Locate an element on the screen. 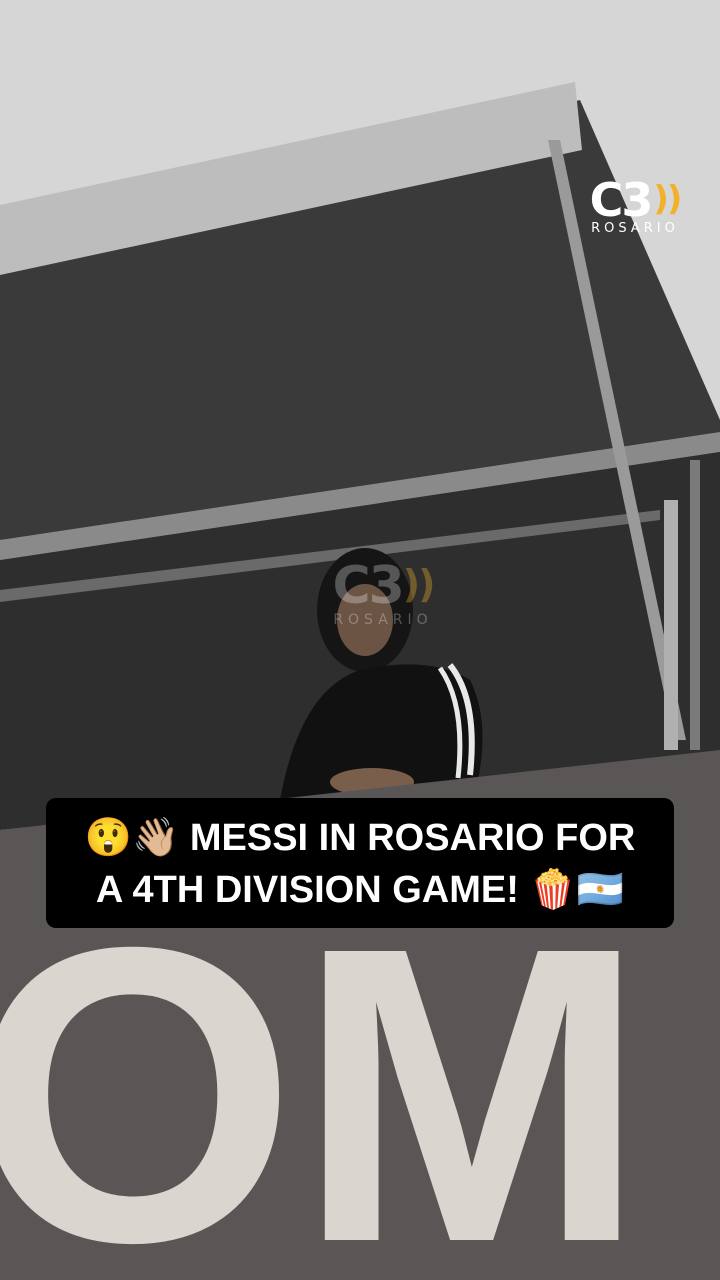 The image size is (720, 1280). logo-sub: ROSARIO is located at coordinates (635, 228).